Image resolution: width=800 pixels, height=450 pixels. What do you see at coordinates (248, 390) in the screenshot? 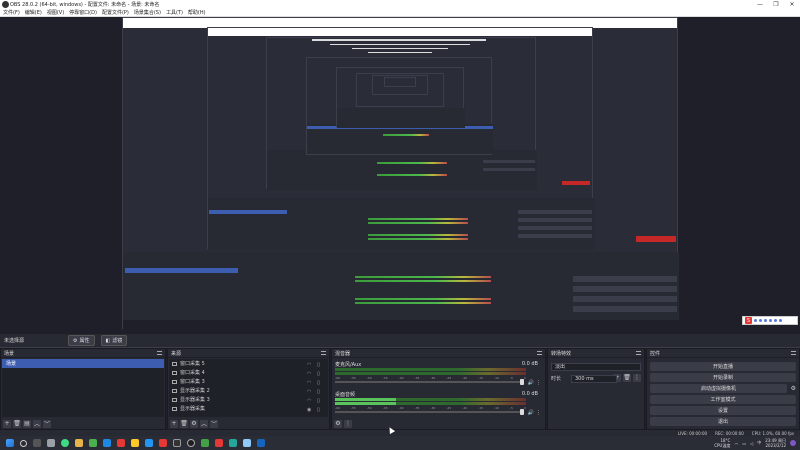
I see `list-item: 显示器采集 2 ◠ ▯` at bounding box center [248, 390].